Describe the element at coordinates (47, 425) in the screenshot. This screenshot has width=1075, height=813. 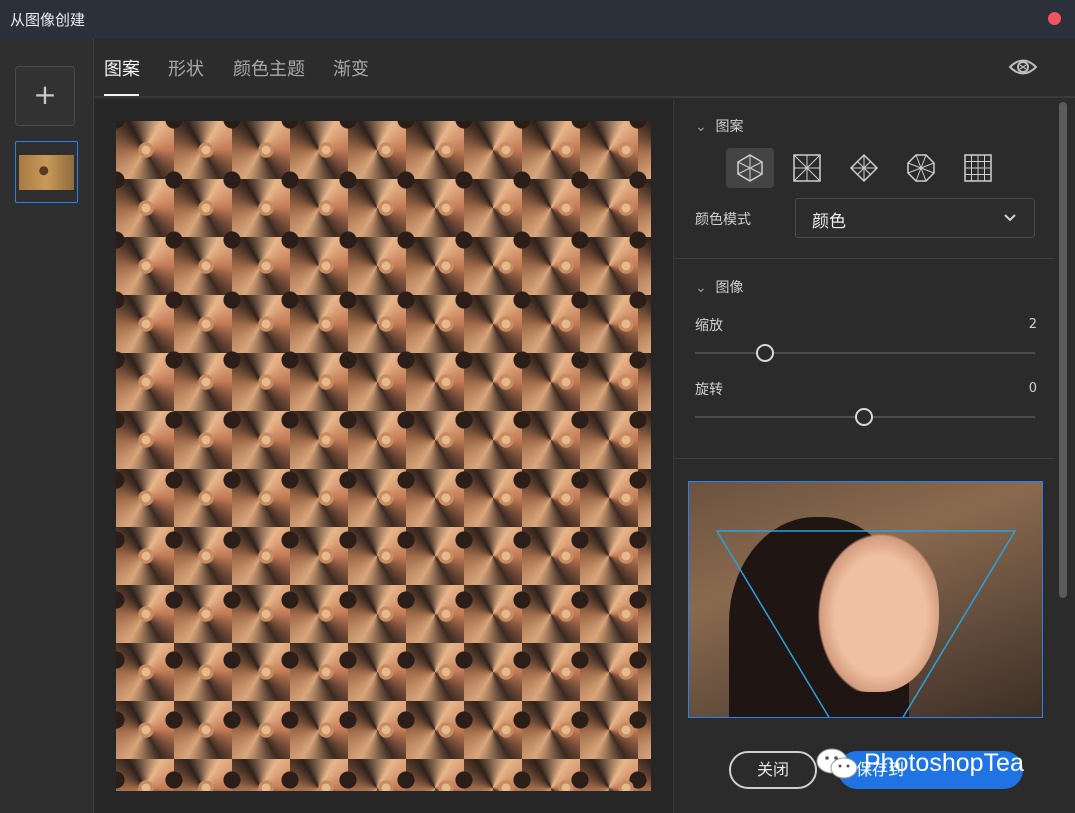
I see `image-source-rail: +` at that location.